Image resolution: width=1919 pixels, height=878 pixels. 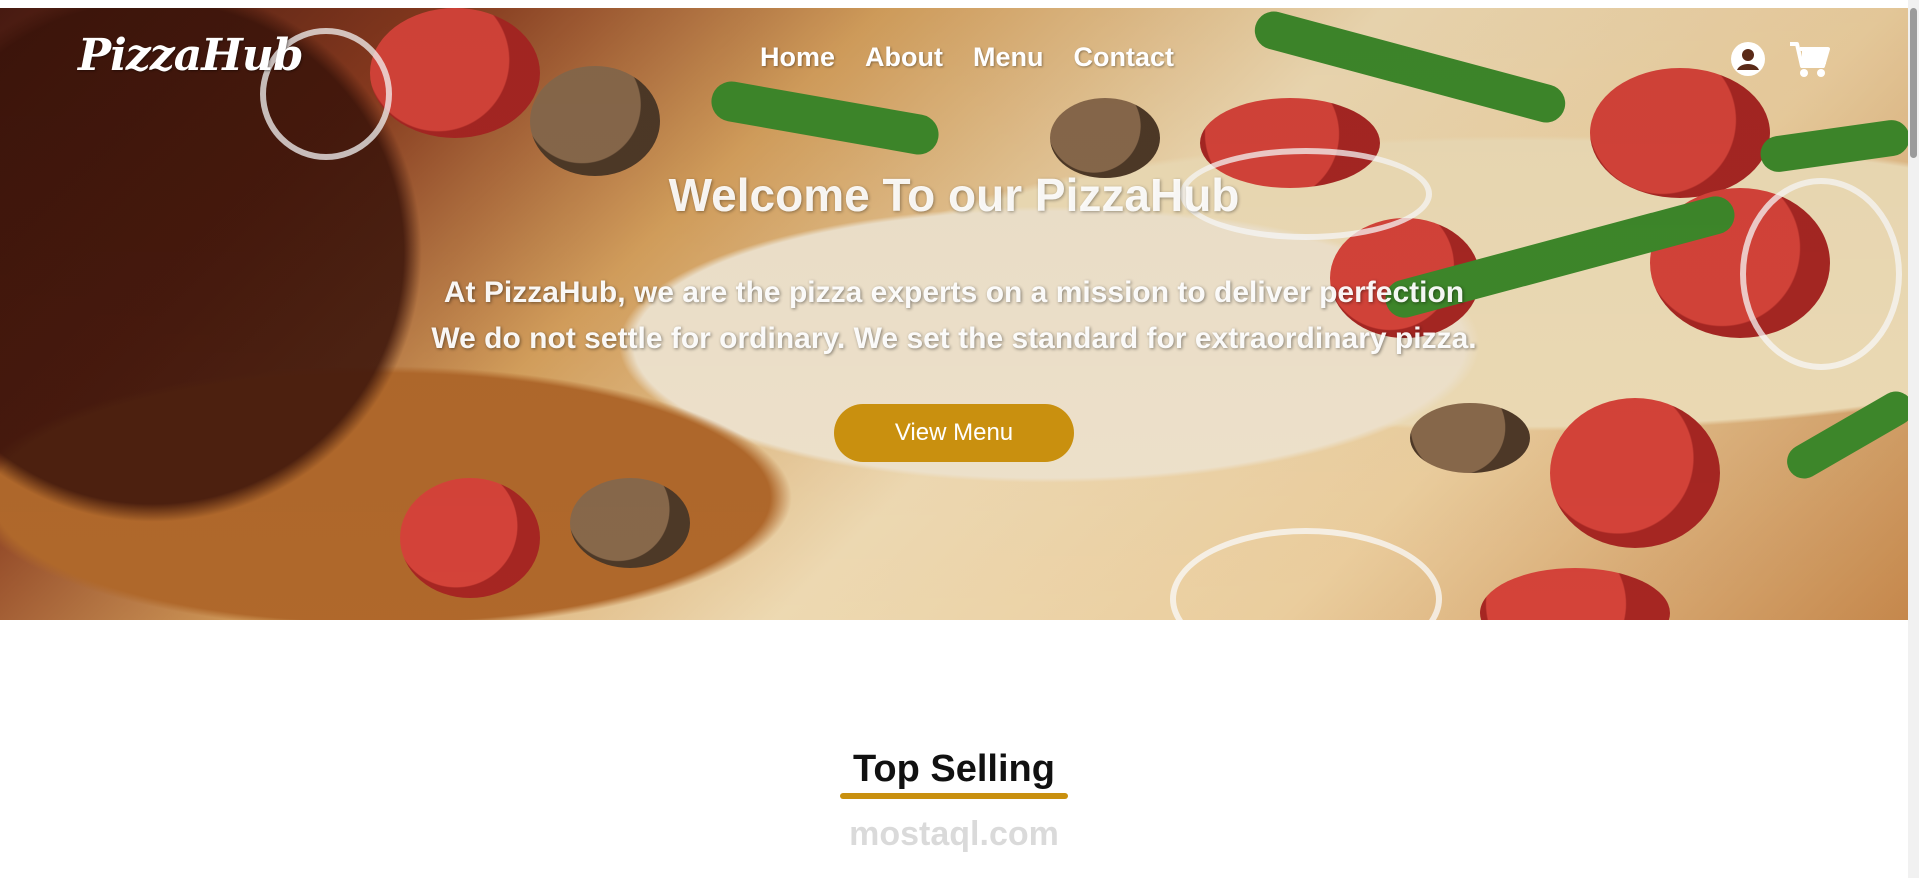 I want to click on view-menu-button: View Menu, so click(x=954, y=433).